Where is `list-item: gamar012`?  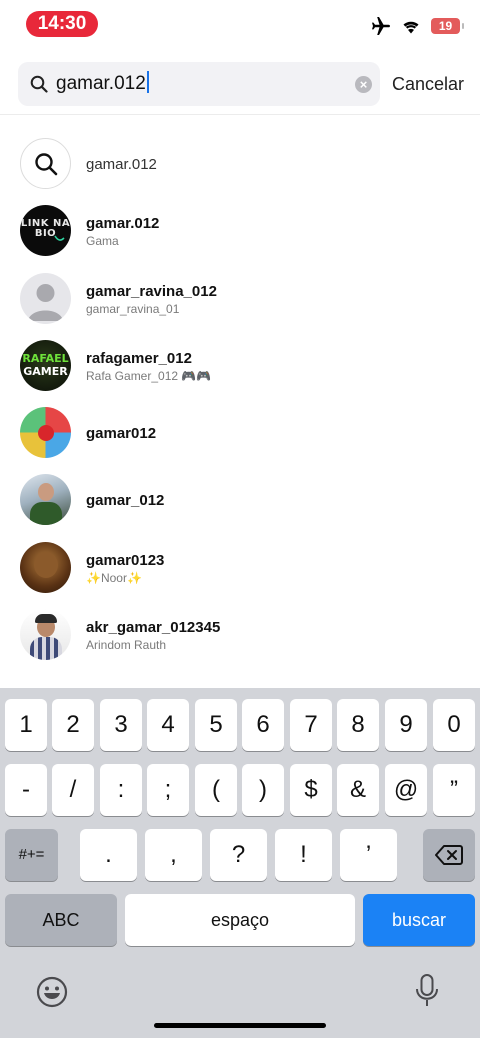 list-item: gamar012 is located at coordinates (240, 433).